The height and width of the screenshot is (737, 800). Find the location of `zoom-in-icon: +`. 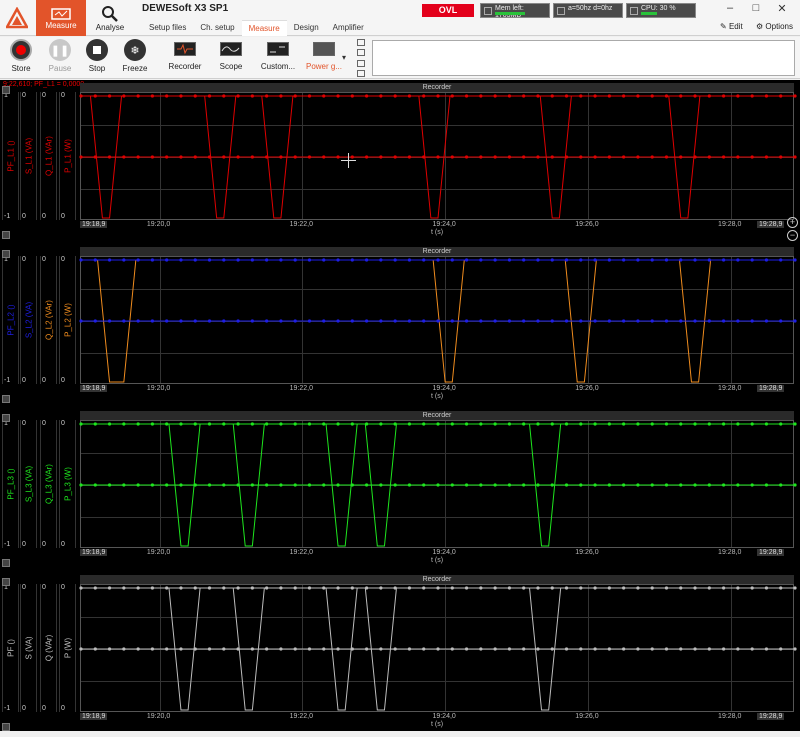

zoom-in-icon: + is located at coordinates (792, 222).